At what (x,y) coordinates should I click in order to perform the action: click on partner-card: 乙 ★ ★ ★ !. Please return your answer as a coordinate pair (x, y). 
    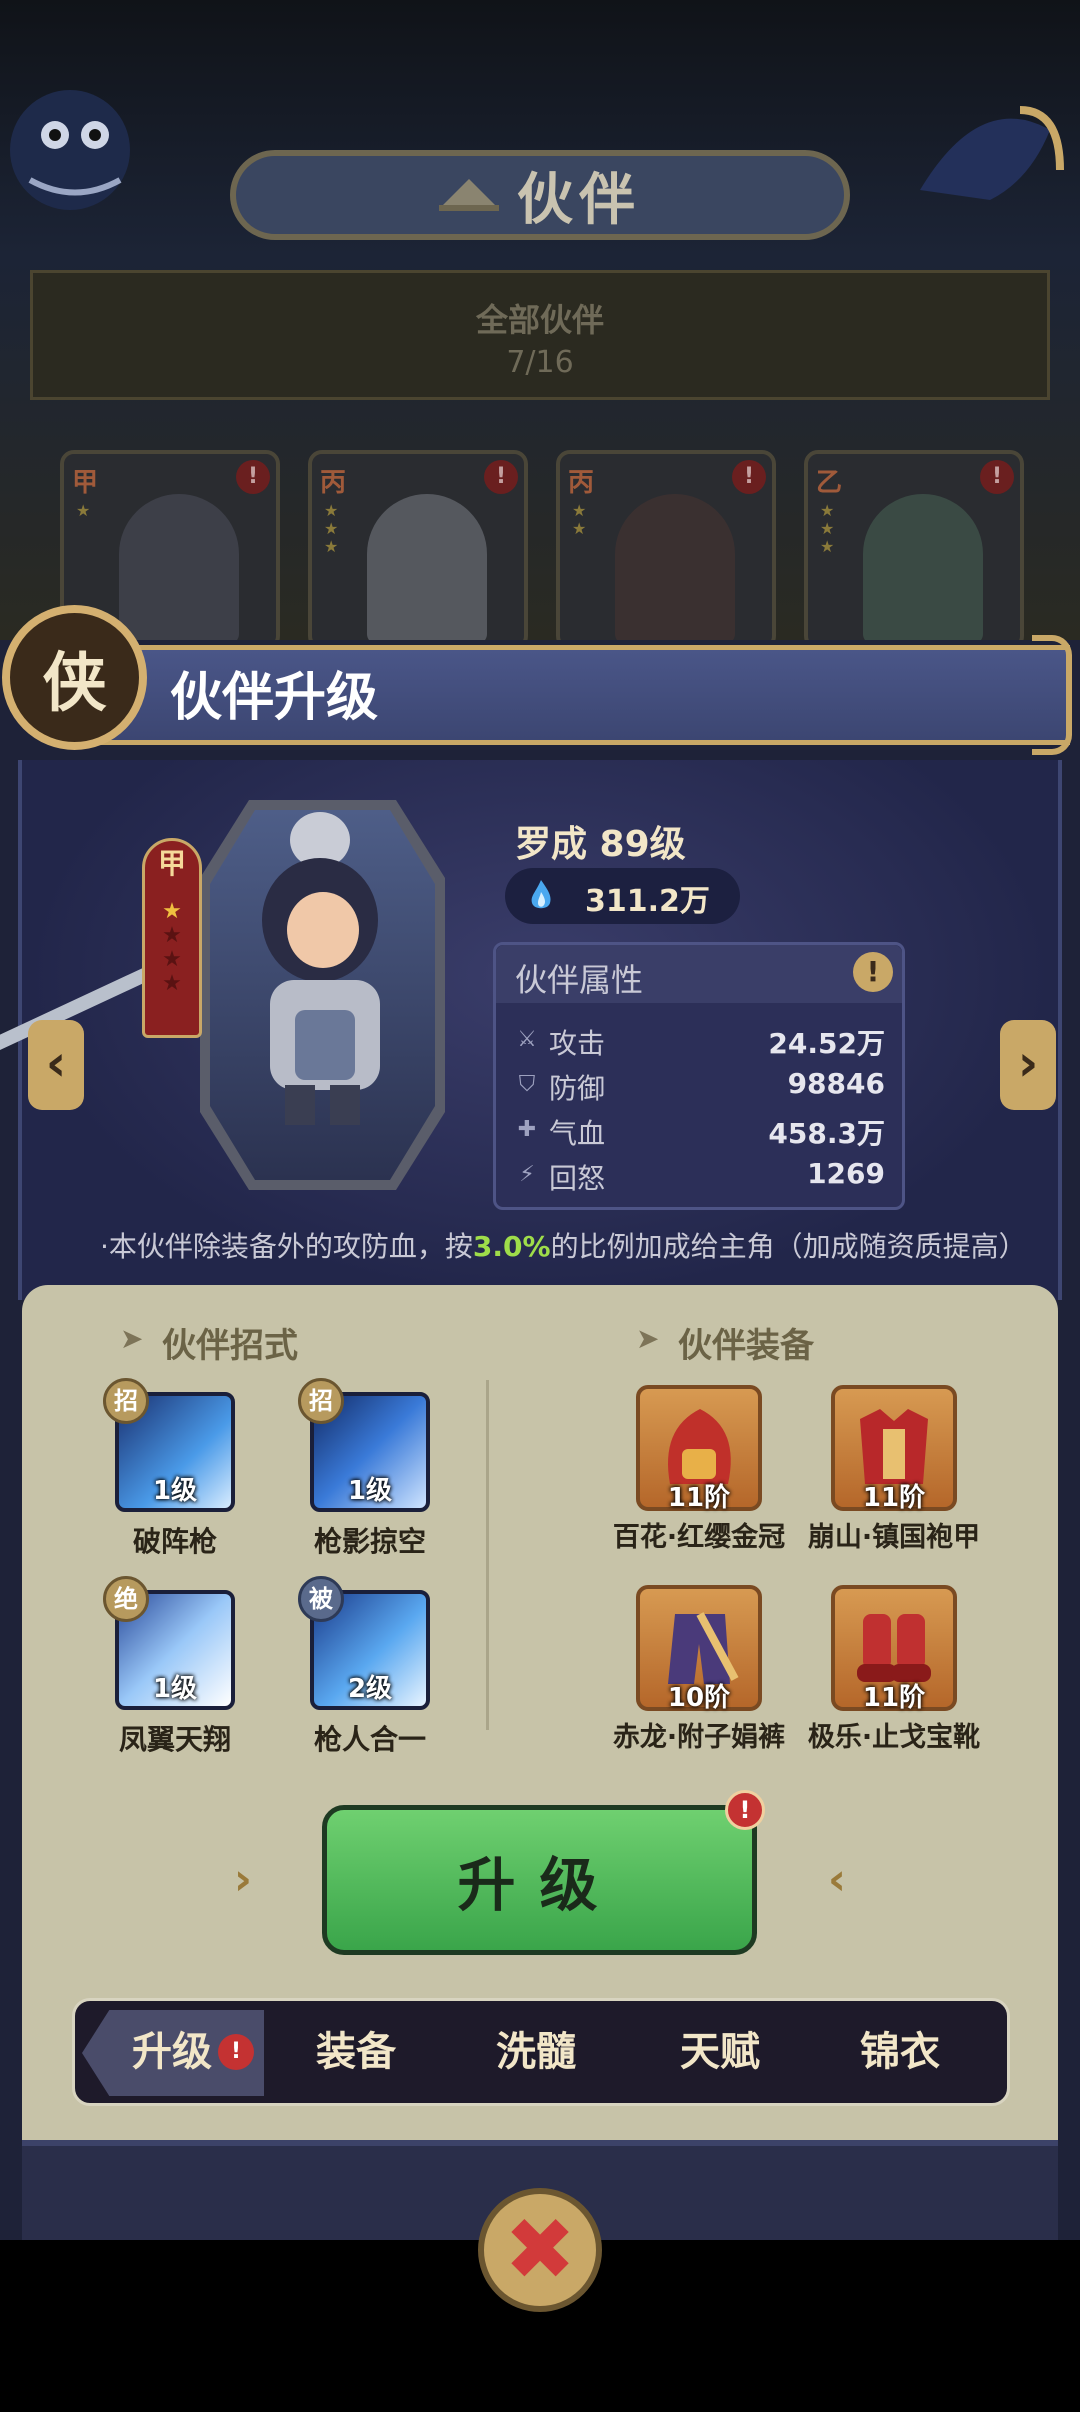
    Looking at the image, I should click on (914, 550).